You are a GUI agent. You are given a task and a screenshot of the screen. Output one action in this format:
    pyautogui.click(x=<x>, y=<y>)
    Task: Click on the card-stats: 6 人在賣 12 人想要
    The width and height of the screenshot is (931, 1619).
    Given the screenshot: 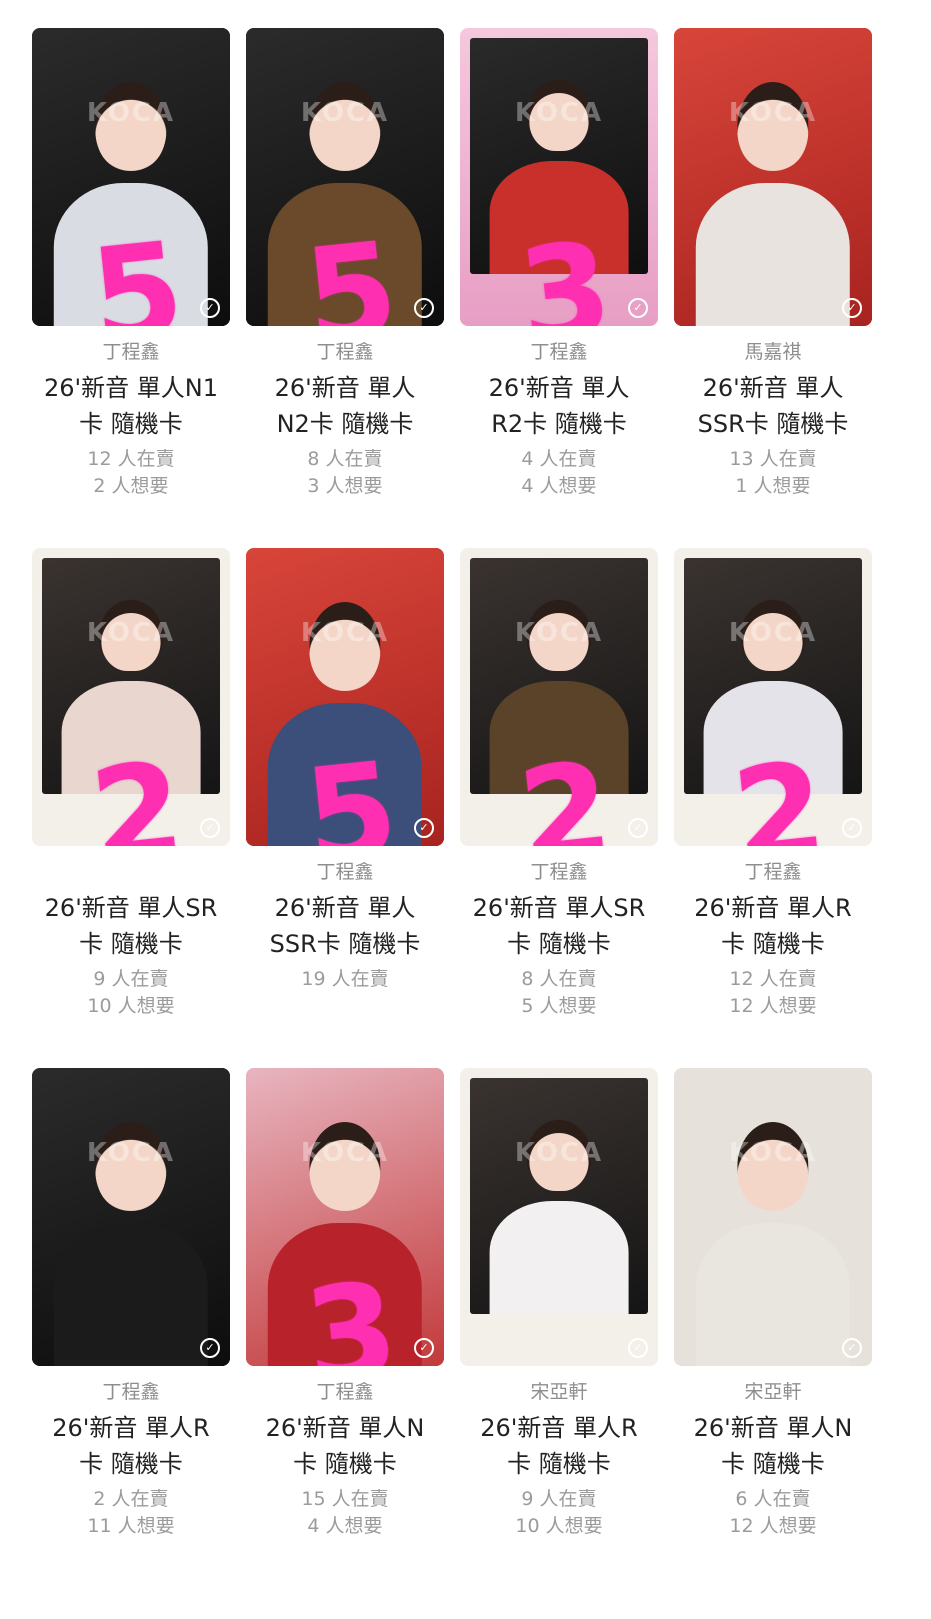 What is the action you would take?
    pyautogui.click(x=773, y=1513)
    